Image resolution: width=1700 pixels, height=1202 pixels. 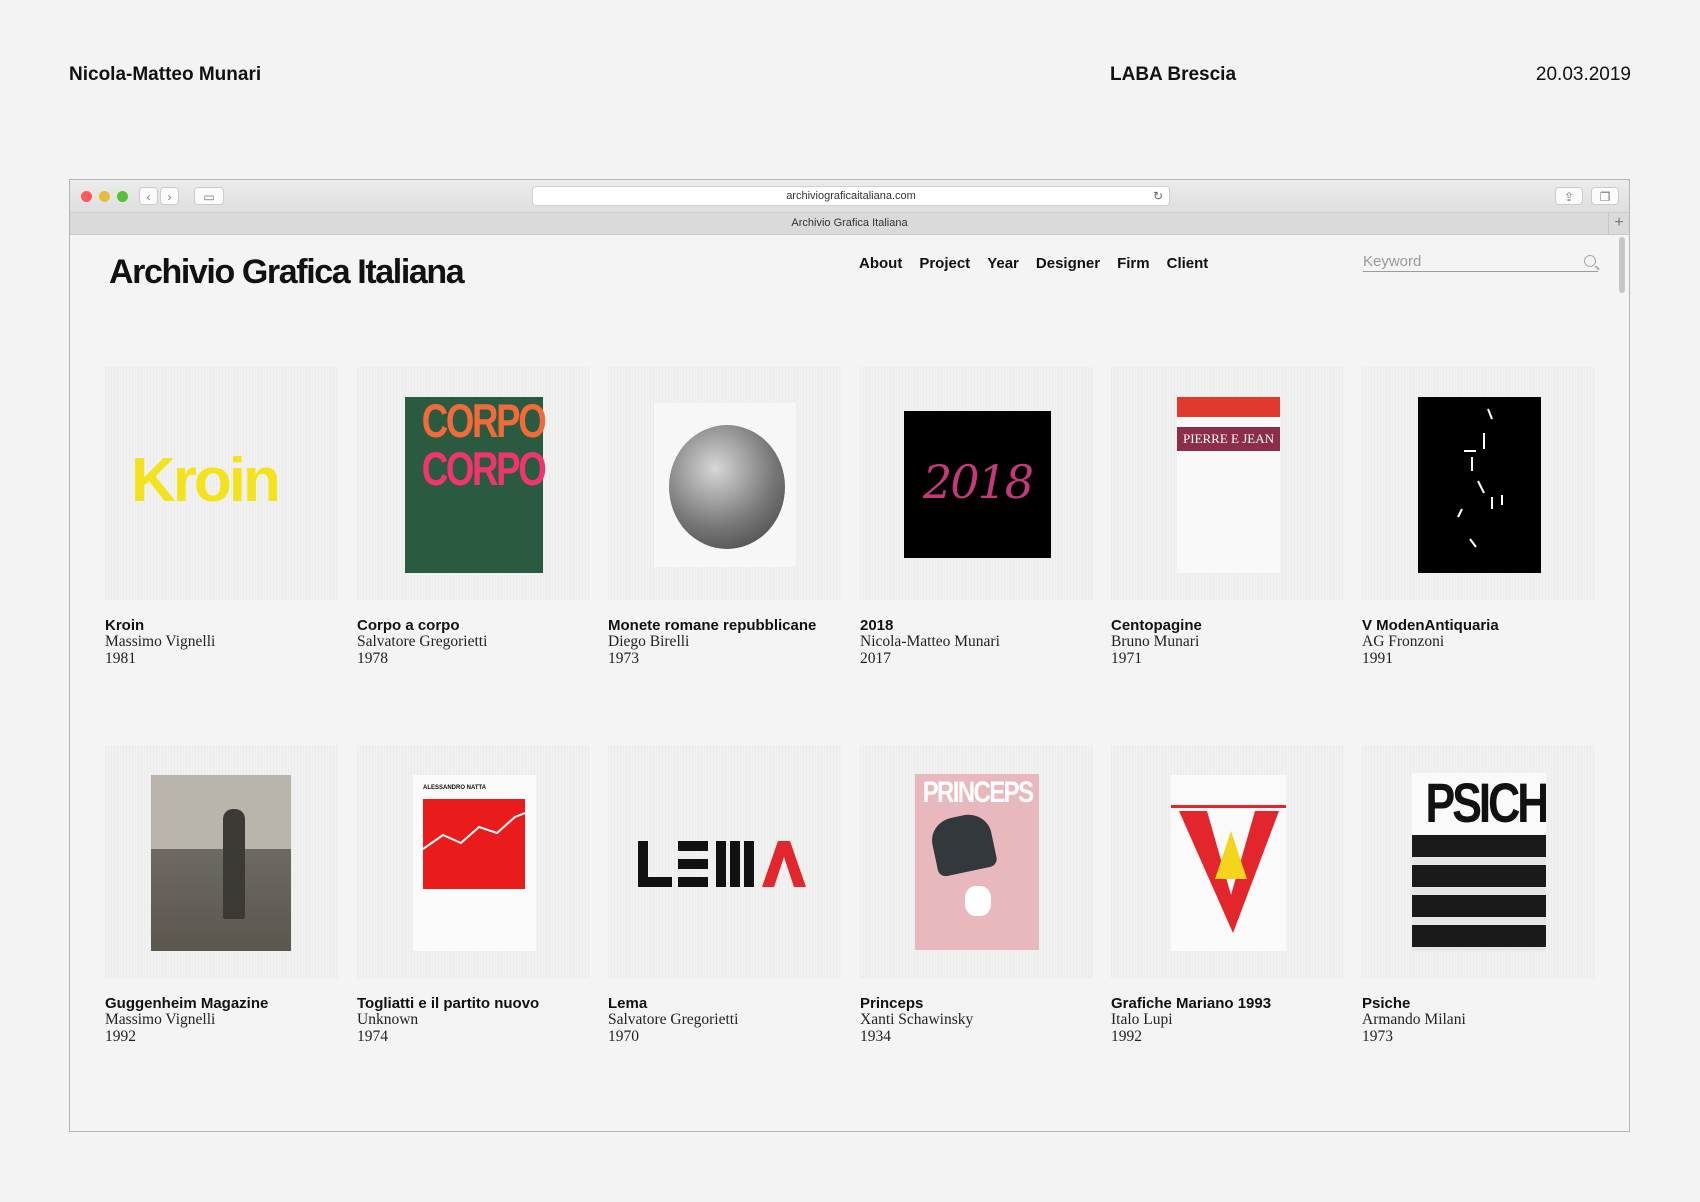 I want to click on project-title: Lema, so click(x=724, y=1003).